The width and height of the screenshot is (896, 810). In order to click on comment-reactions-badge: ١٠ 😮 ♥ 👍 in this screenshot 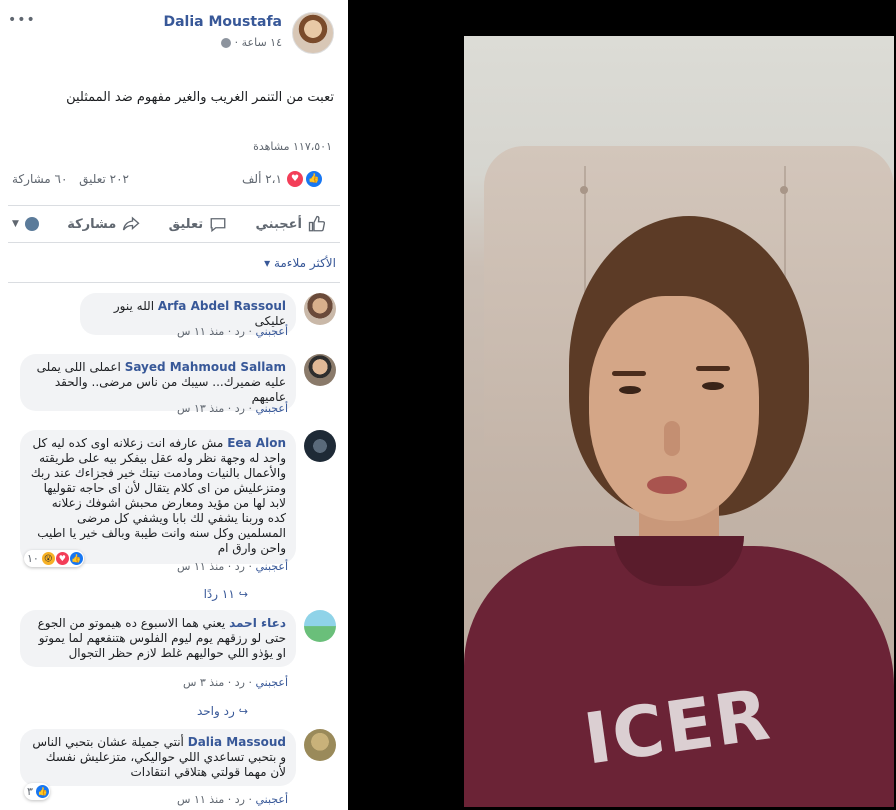, I will do `click(54, 558)`.